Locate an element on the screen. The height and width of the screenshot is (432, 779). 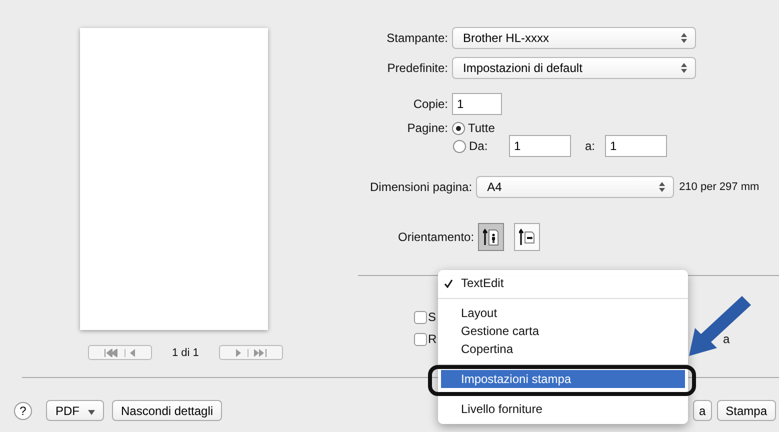
next-last-icon is located at coordinates (251, 352).